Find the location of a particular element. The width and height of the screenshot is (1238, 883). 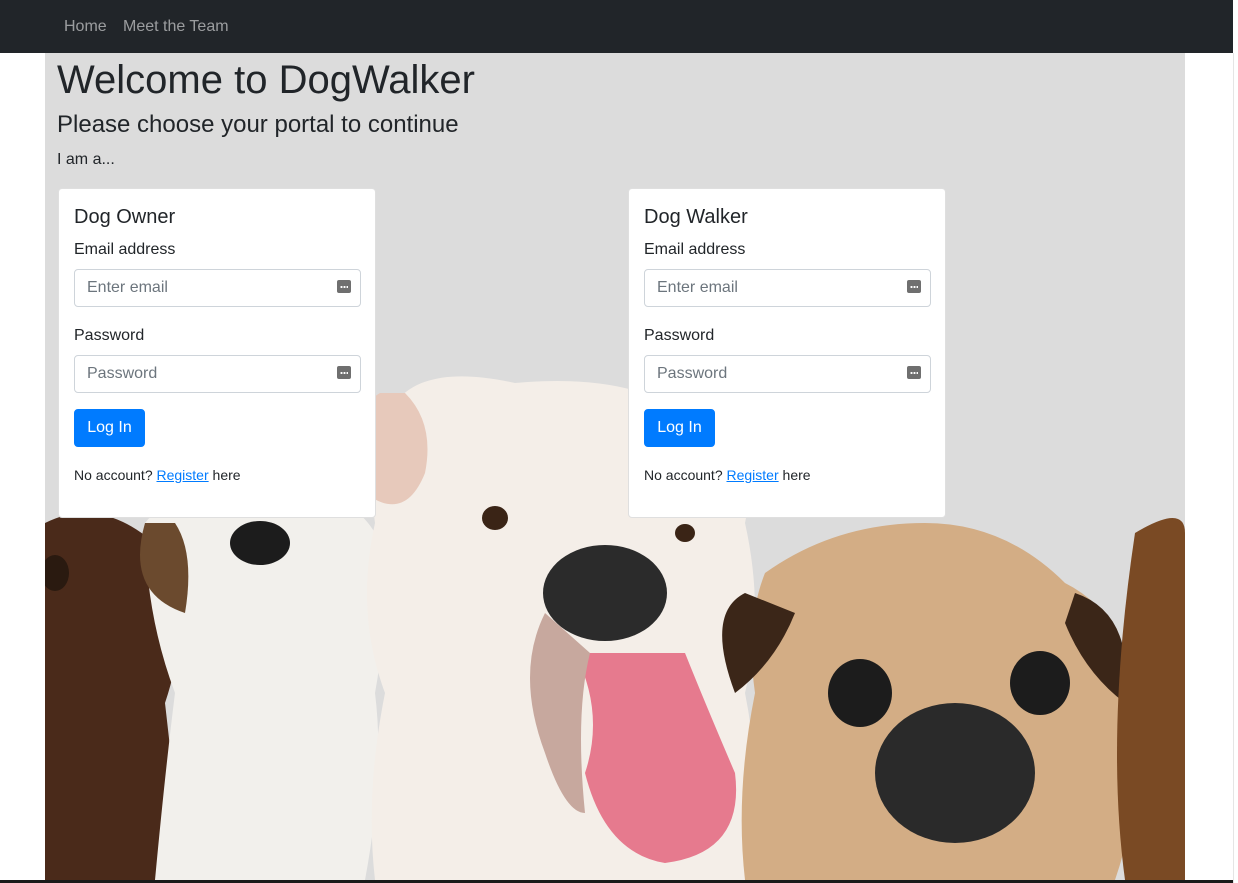

card-title: Dog Owner is located at coordinates (125, 217).